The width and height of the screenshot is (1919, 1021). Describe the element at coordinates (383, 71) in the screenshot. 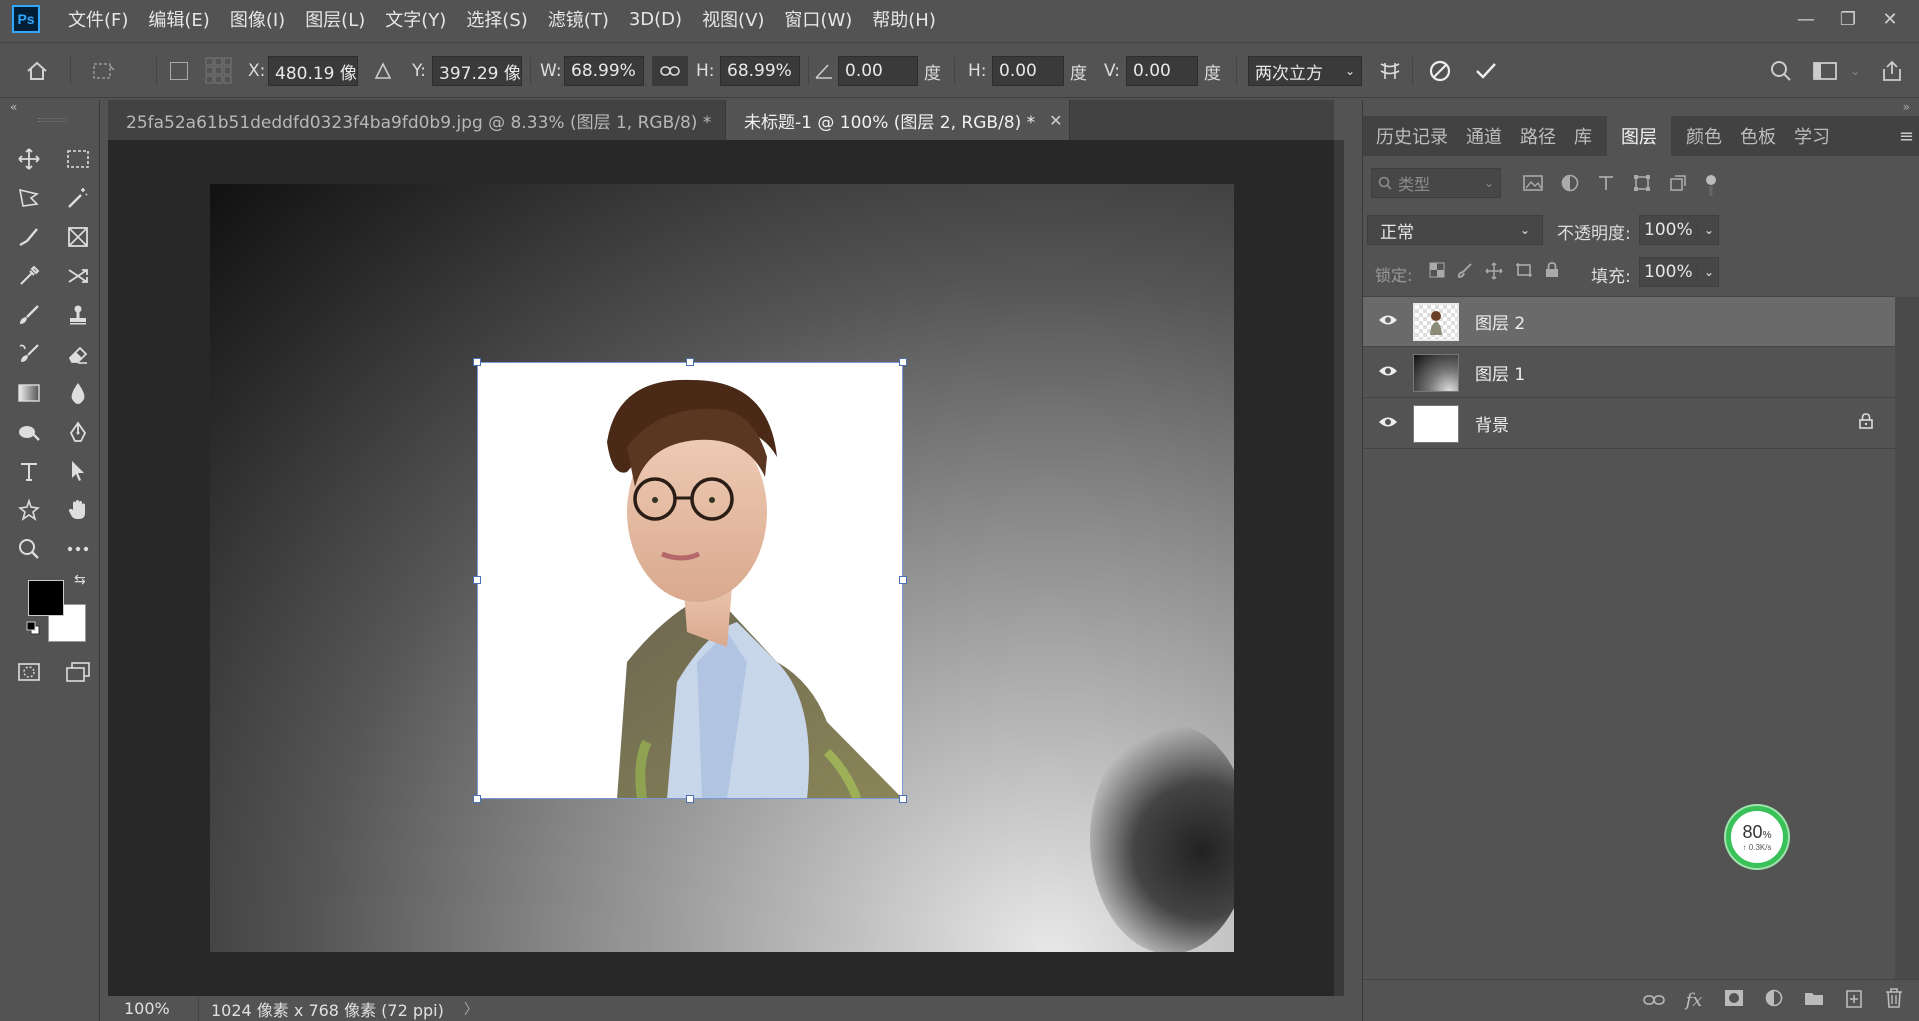

I see `delta-icon` at that location.